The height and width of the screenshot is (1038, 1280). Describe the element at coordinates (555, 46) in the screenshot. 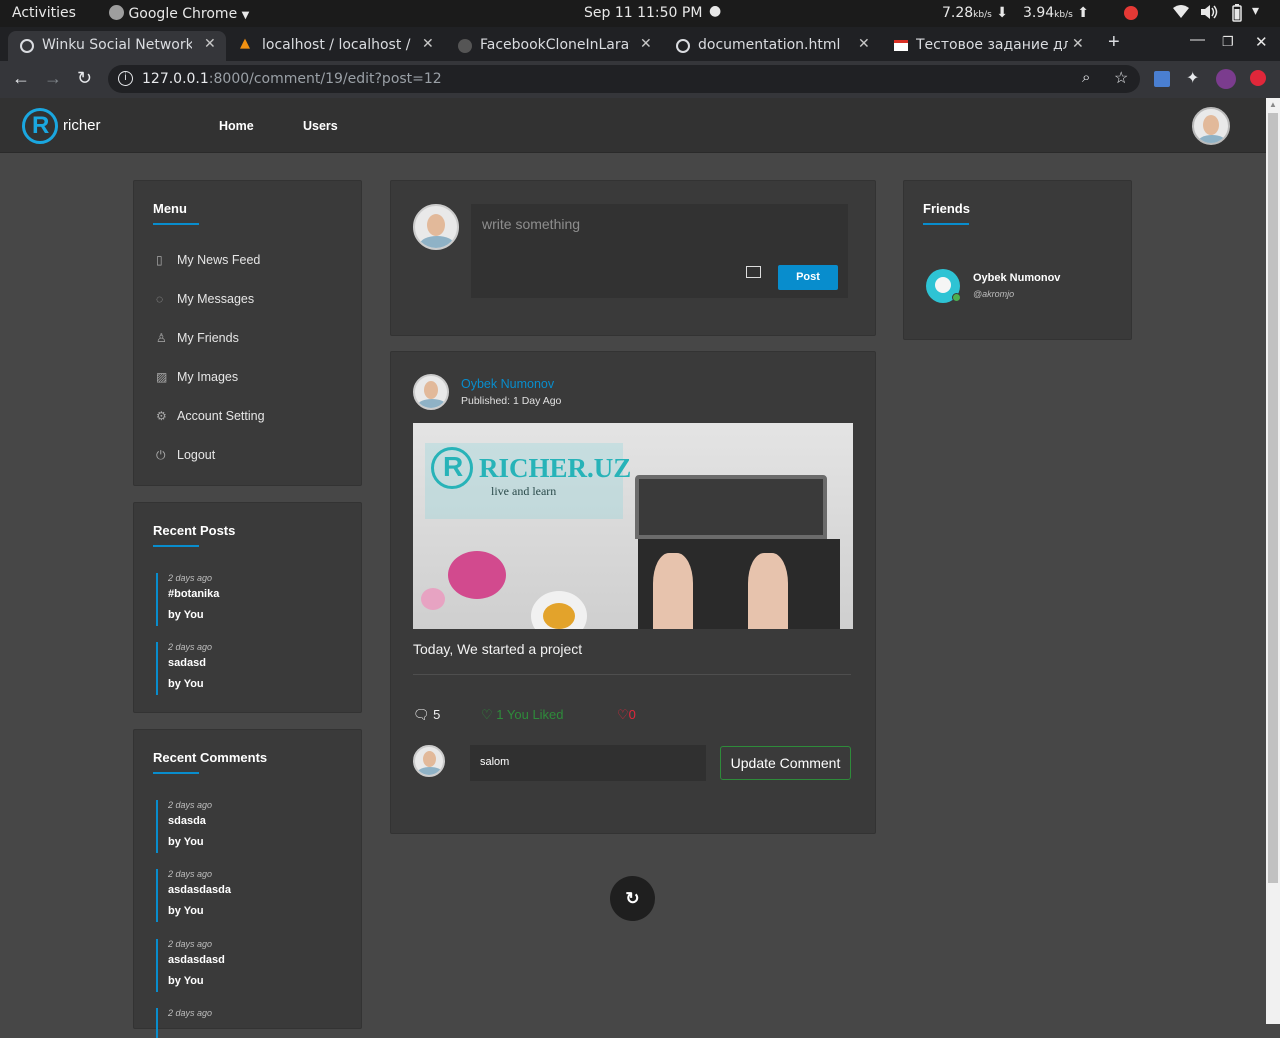

I see `tab-github: FacebookCloneInLarav ✕` at that location.